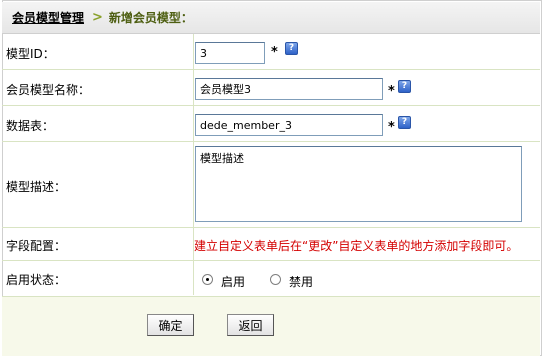 The height and width of the screenshot is (358, 544). Describe the element at coordinates (275, 279) in the screenshot. I see `status-disable-radio` at that location.